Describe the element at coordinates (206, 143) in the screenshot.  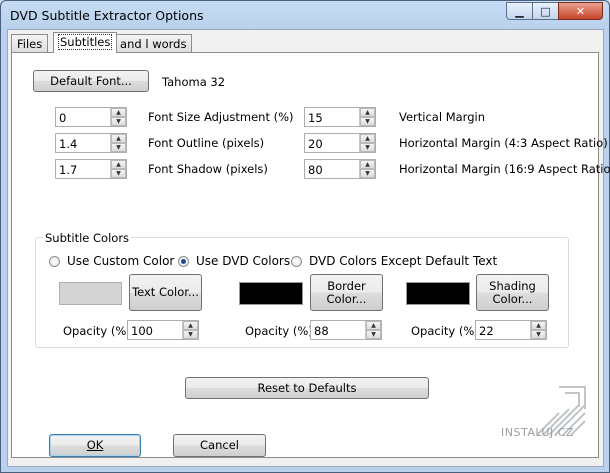
I see `font-outline-label: Font Outline (pixels)` at that location.